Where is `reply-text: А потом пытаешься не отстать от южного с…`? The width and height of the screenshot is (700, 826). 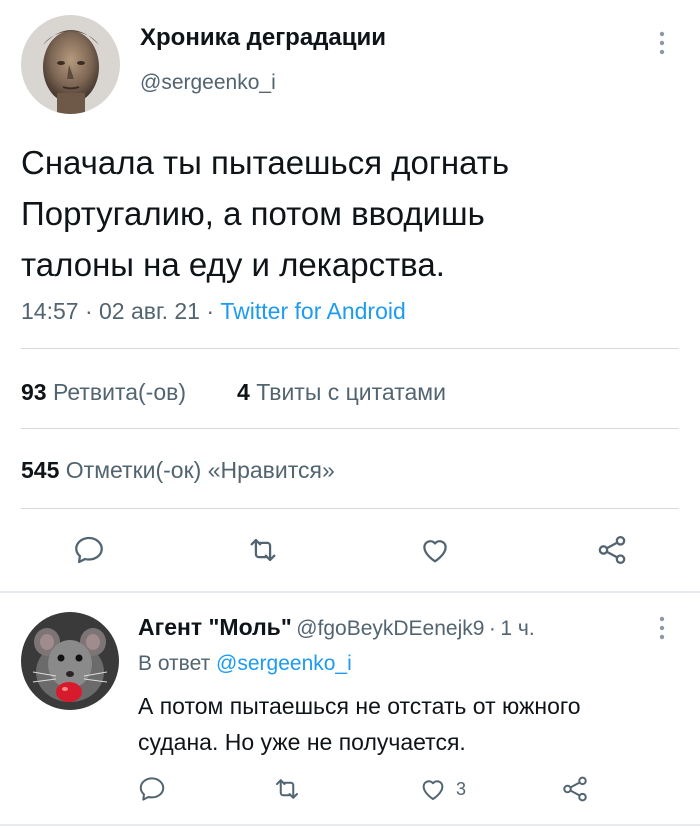 reply-text: А потом пытаешься не отстать от южного с… is located at coordinates (408, 724).